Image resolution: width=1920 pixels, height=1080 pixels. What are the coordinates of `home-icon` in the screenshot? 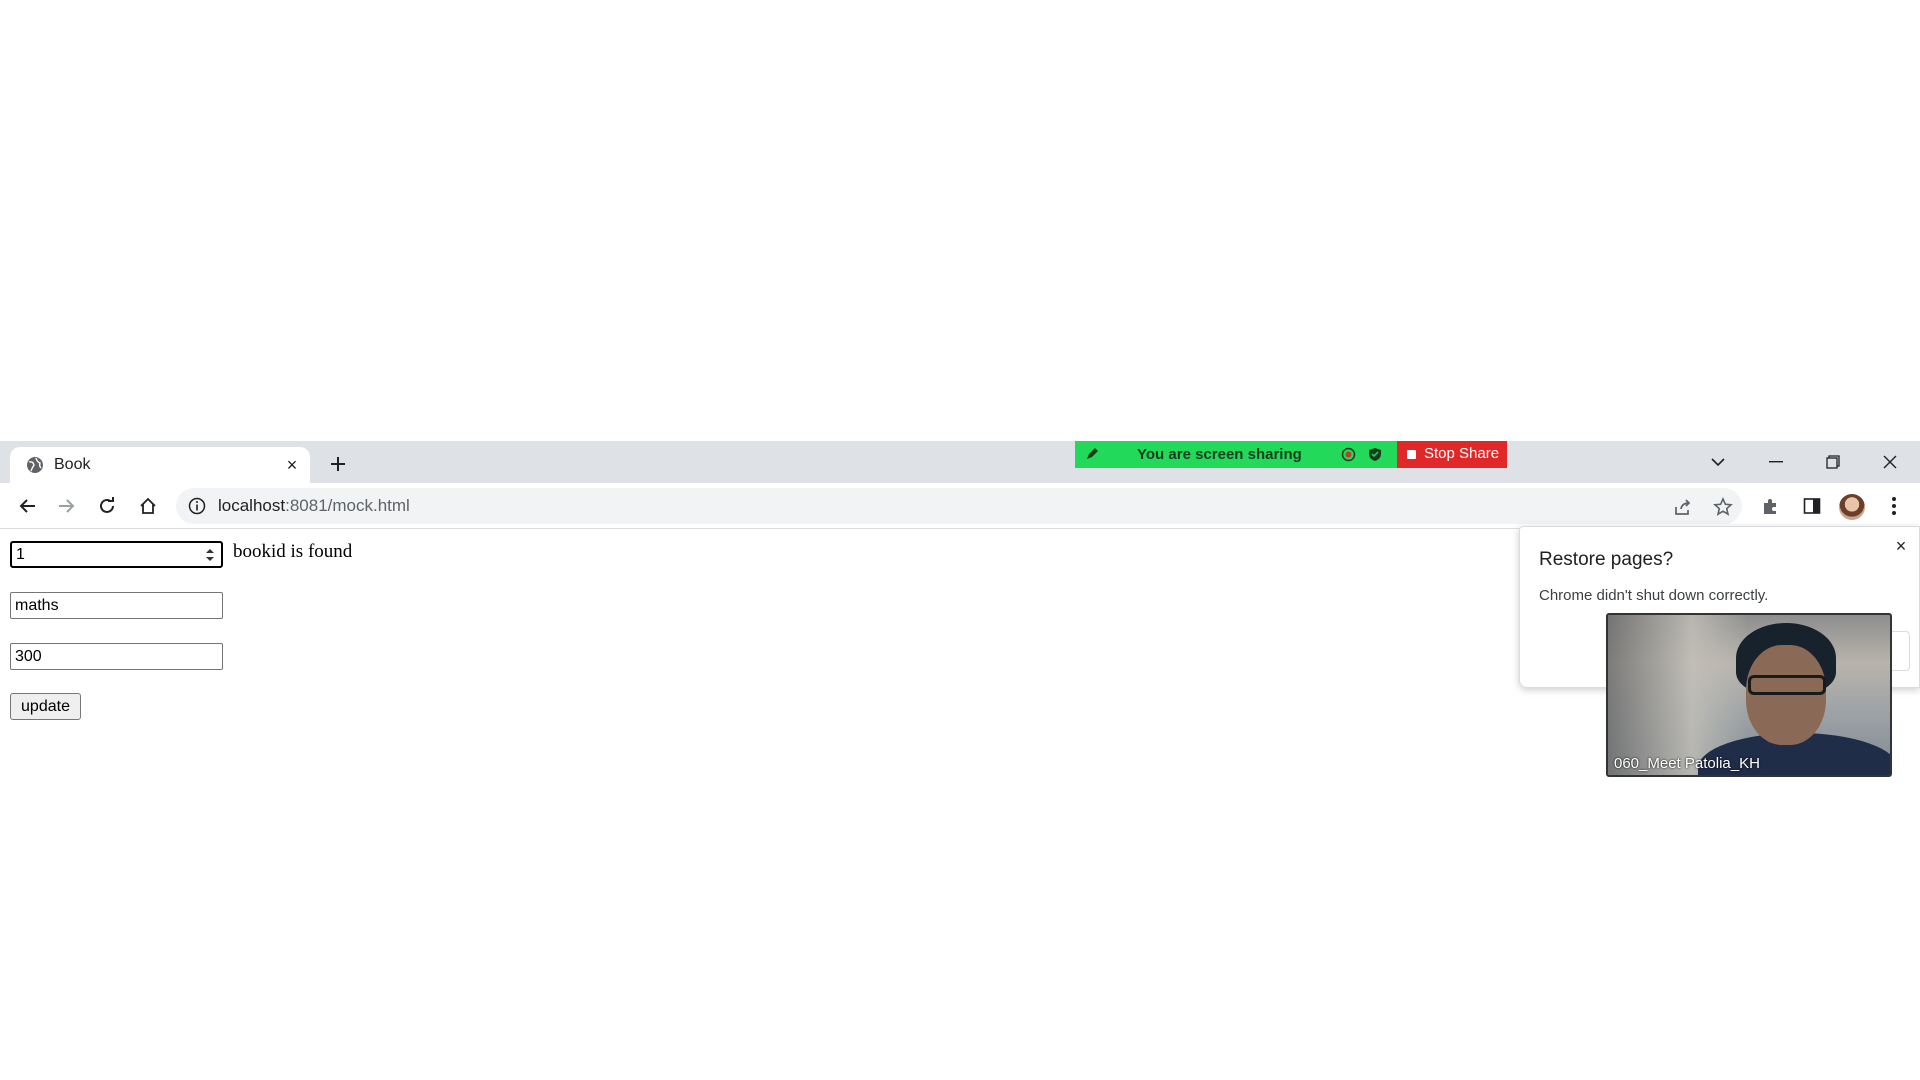 It's located at (148, 506).